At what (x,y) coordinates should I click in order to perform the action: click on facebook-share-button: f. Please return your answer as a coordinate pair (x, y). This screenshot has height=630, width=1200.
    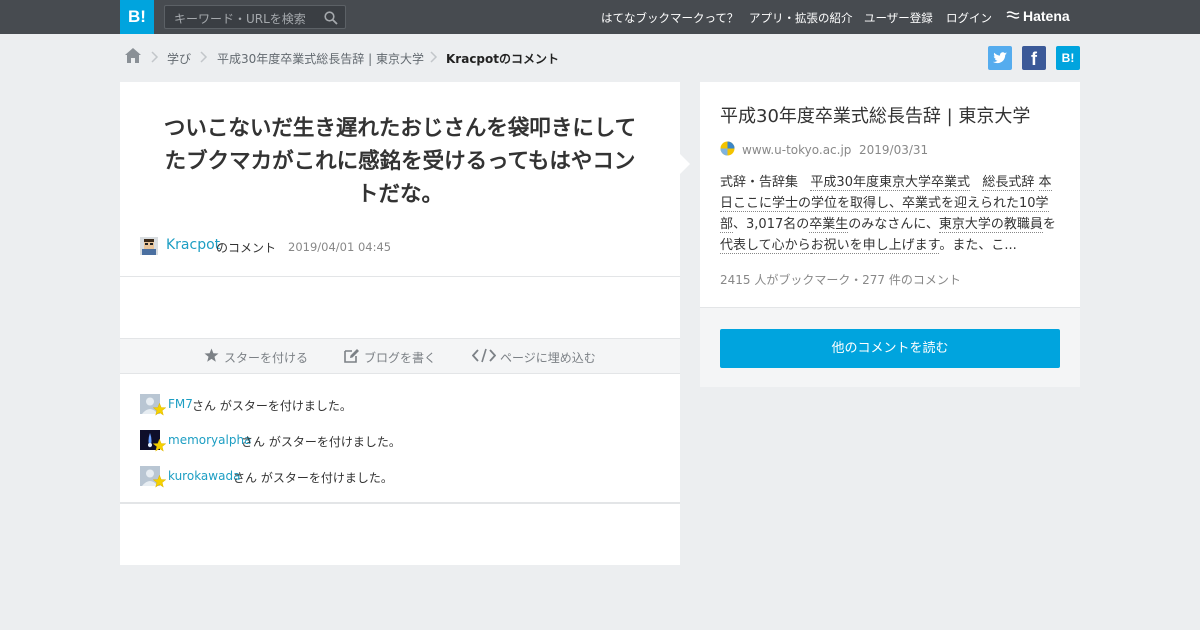
    Looking at the image, I should click on (1034, 58).